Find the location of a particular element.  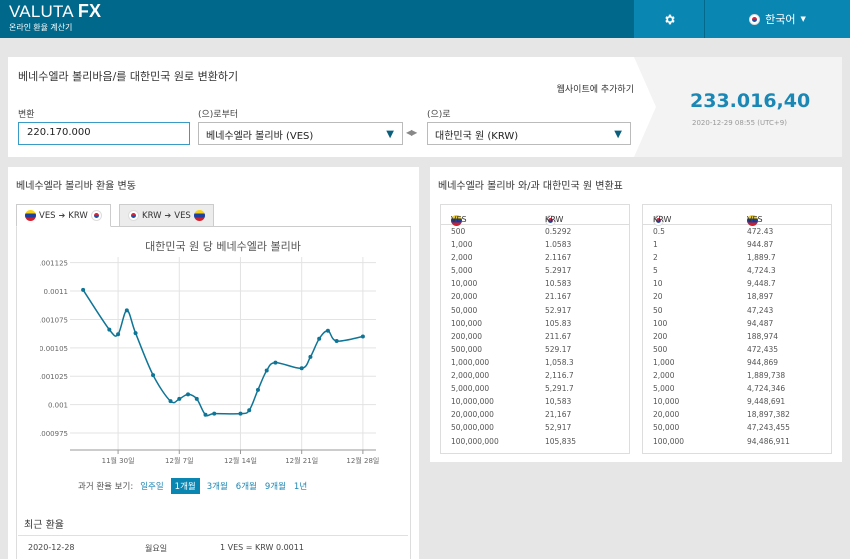

recent-day: 월요일 is located at coordinates (156, 548).